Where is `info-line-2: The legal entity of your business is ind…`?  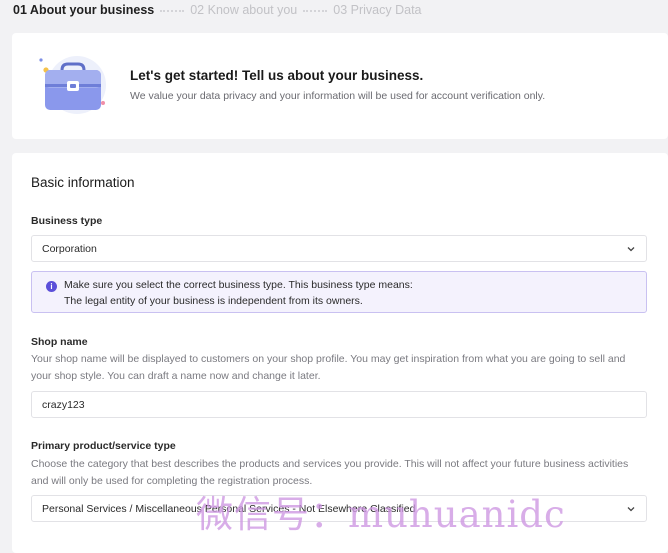
info-line-2: The legal entity of your business is ind… is located at coordinates (213, 301).